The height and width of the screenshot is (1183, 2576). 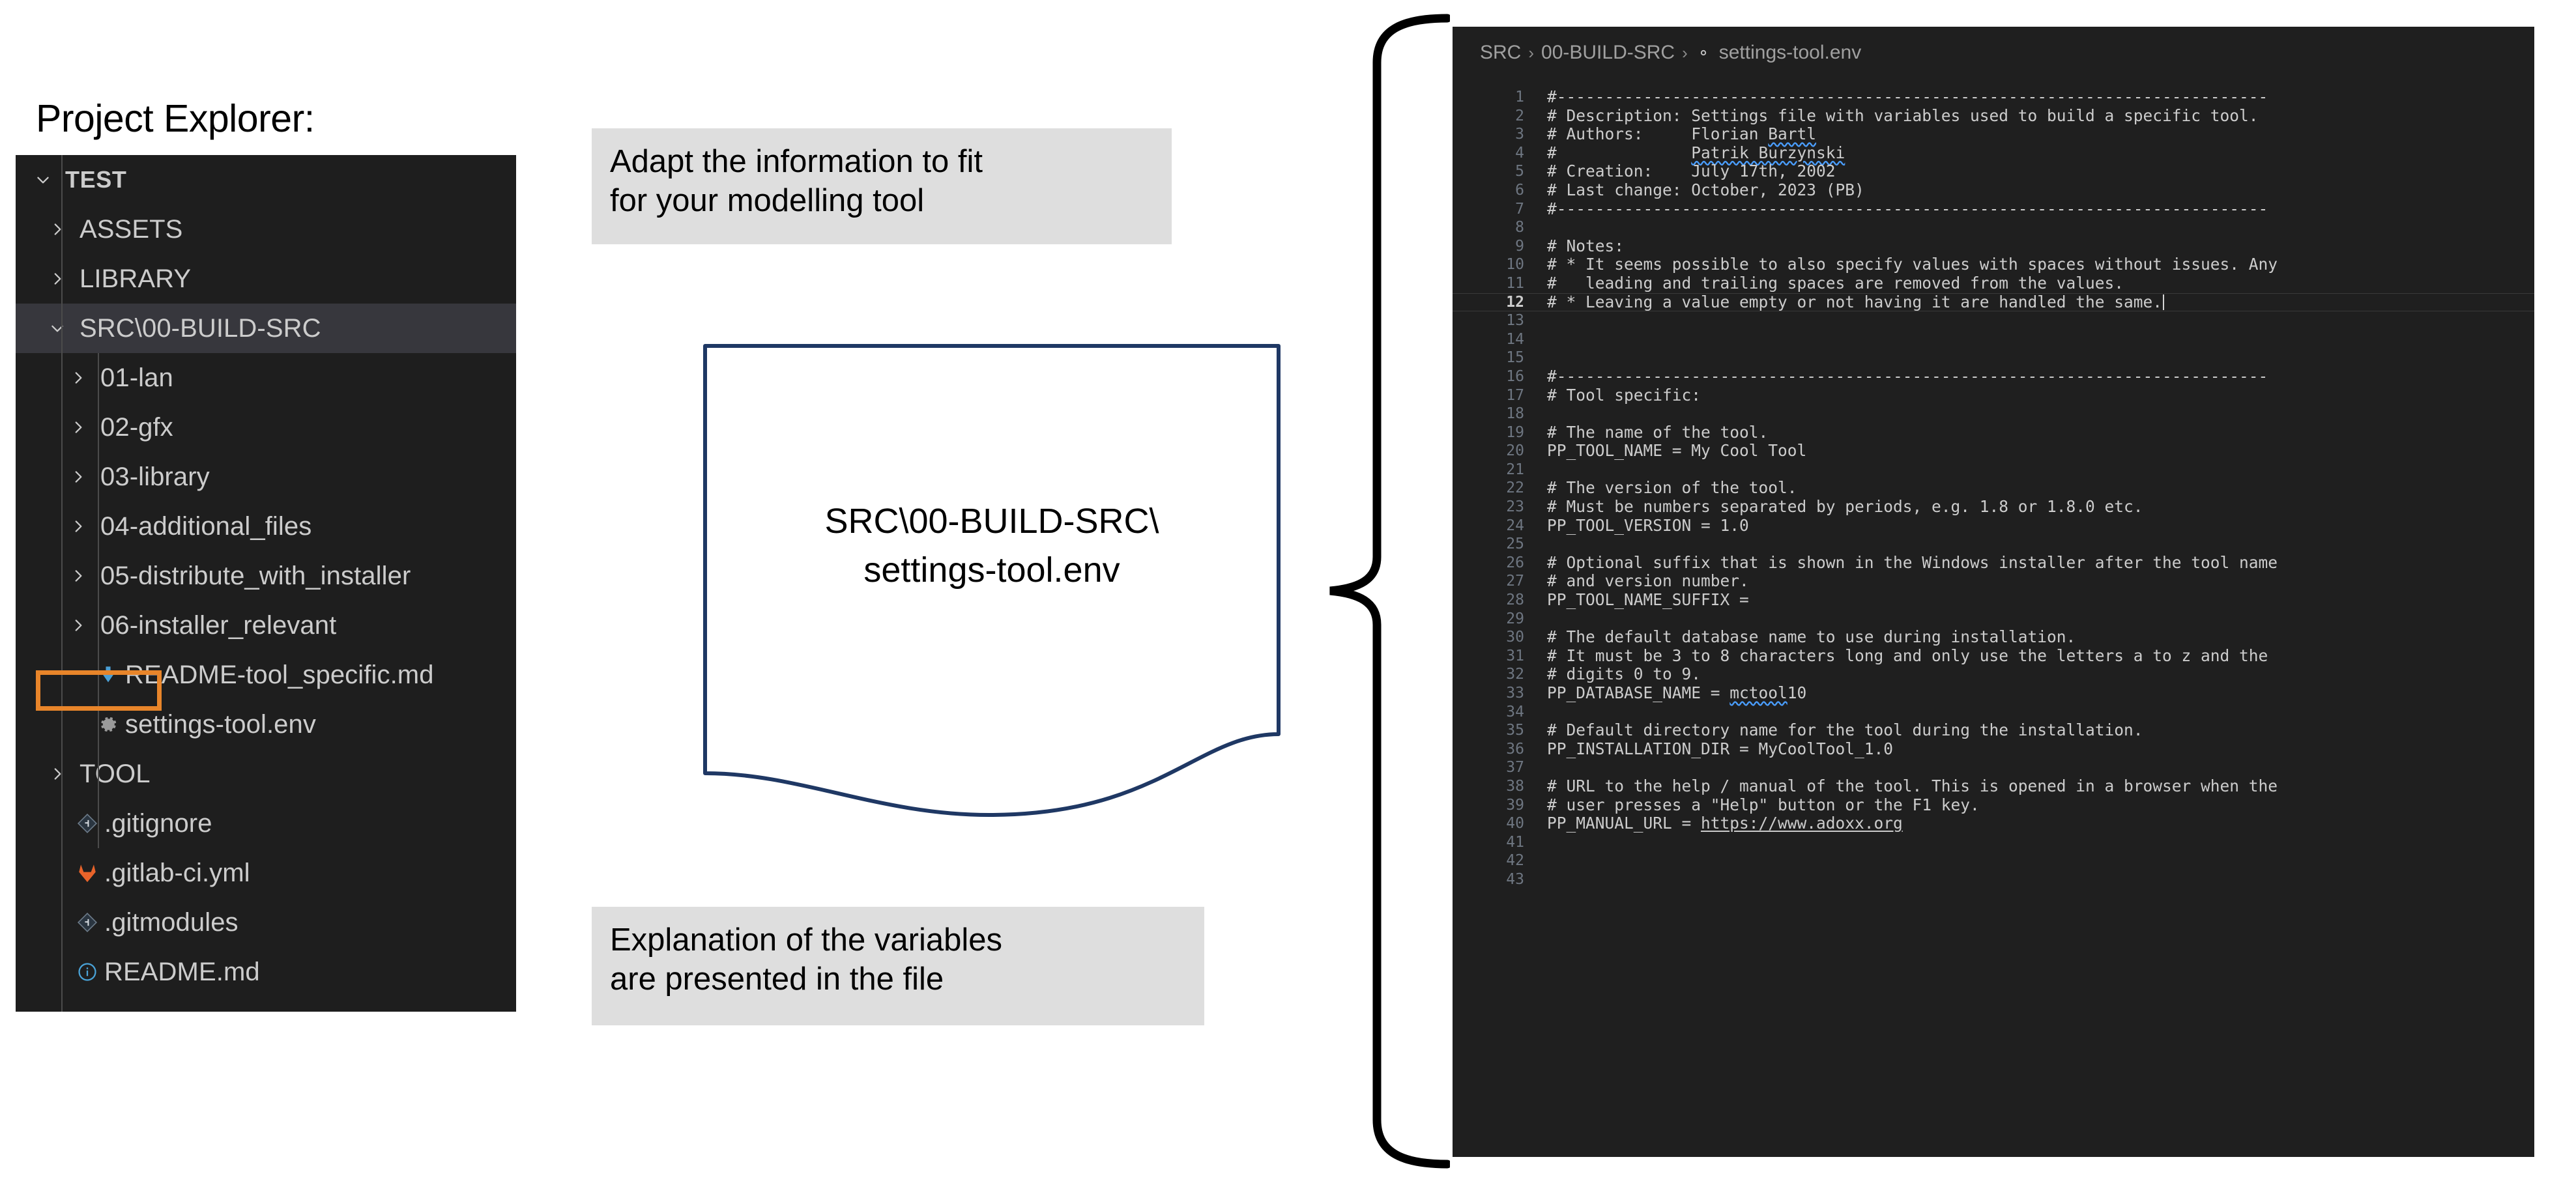 What do you see at coordinates (1993, 674) in the screenshot?
I see `code-line: 32 # digits 0 to 9.` at bounding box center [1993, 674].